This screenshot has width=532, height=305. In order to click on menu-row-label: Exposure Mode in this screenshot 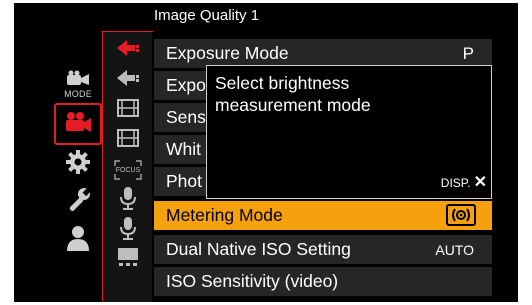, I will do `click(227, 53)`.